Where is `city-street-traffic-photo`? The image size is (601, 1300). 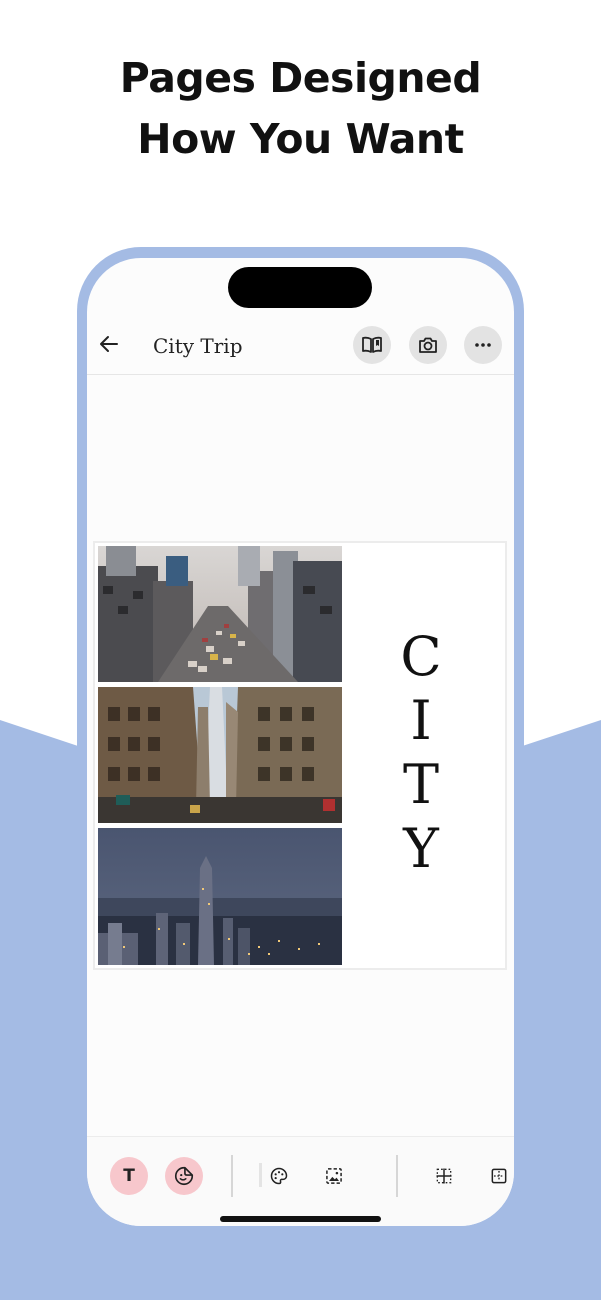 city-street-traffic-photo is located at coordinates (220, 614).